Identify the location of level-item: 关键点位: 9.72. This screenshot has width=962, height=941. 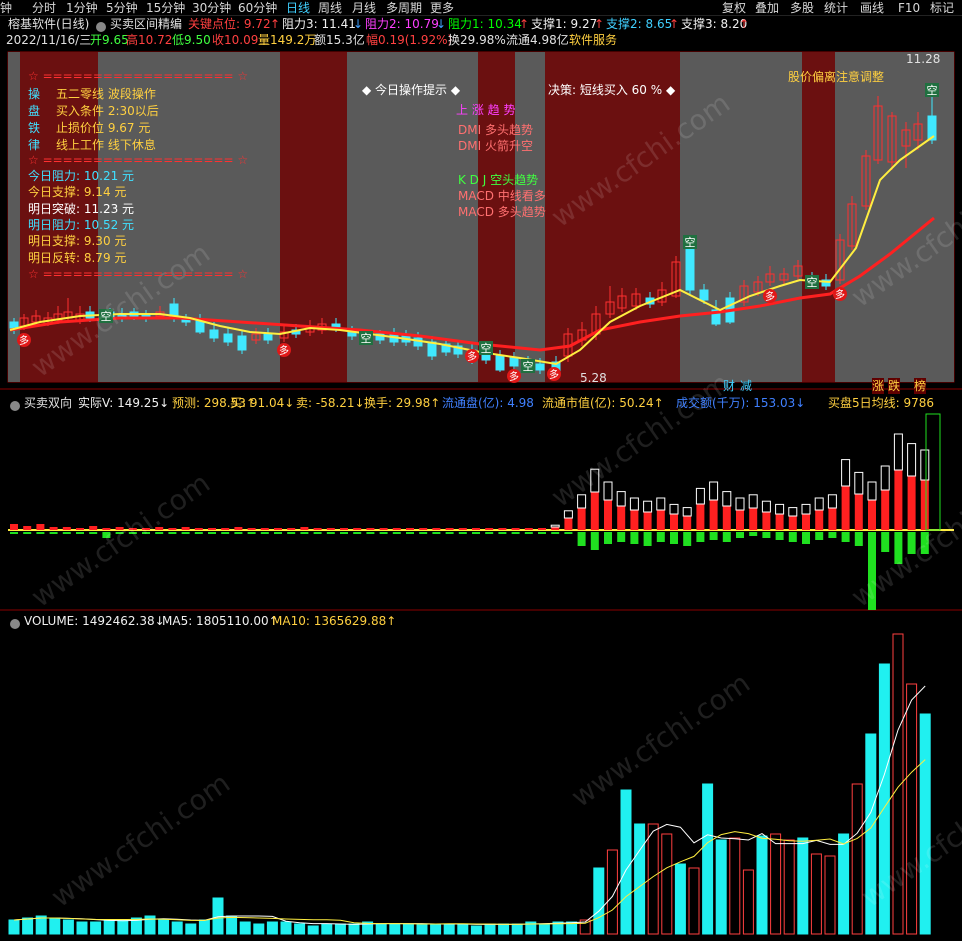
(229, 24).